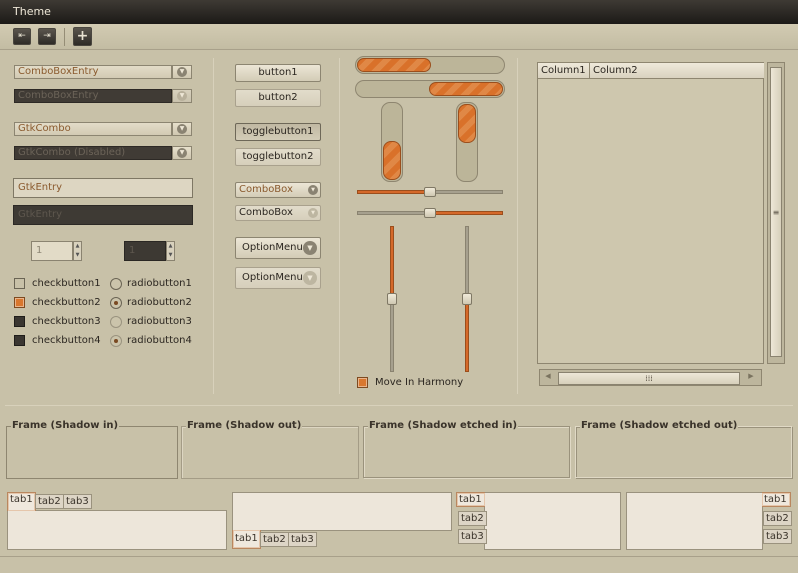  I want to click on tree-column-header-2: Column2, so click(677, 71).